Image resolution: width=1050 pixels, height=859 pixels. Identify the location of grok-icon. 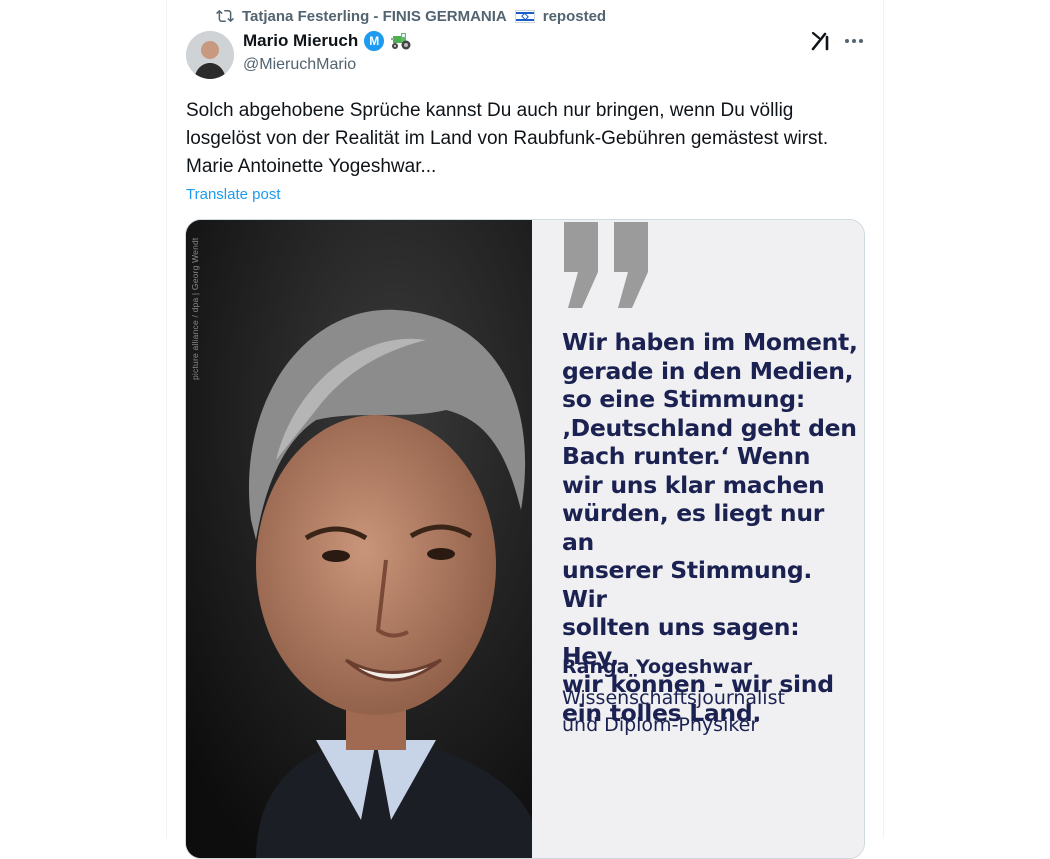
(821, 41).